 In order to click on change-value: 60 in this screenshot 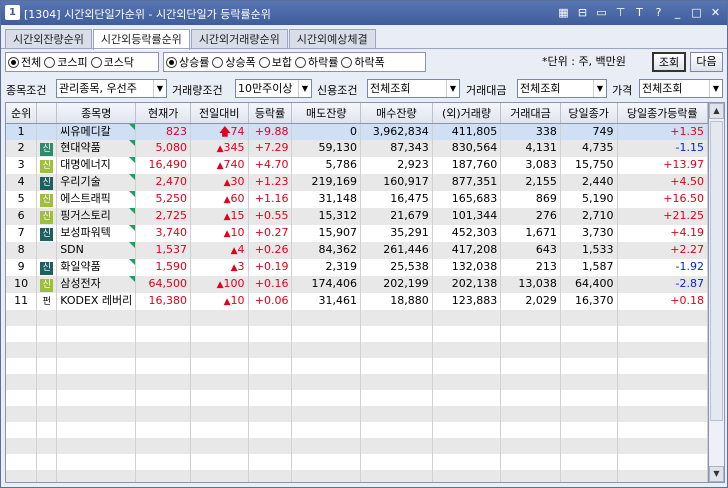, I will do `click(237, 198)`.